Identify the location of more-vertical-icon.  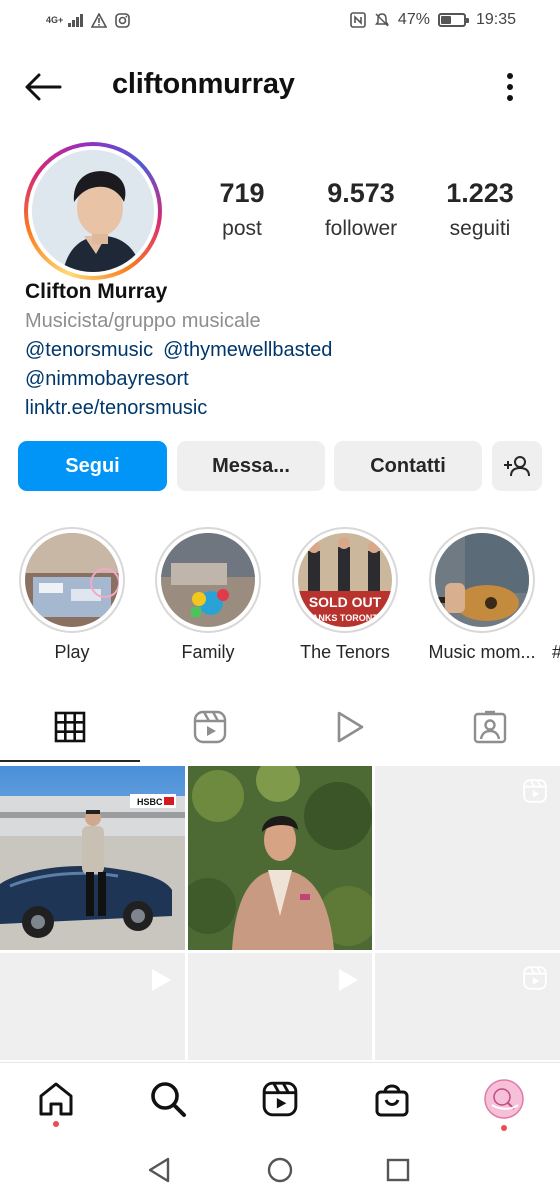
(510, 87).